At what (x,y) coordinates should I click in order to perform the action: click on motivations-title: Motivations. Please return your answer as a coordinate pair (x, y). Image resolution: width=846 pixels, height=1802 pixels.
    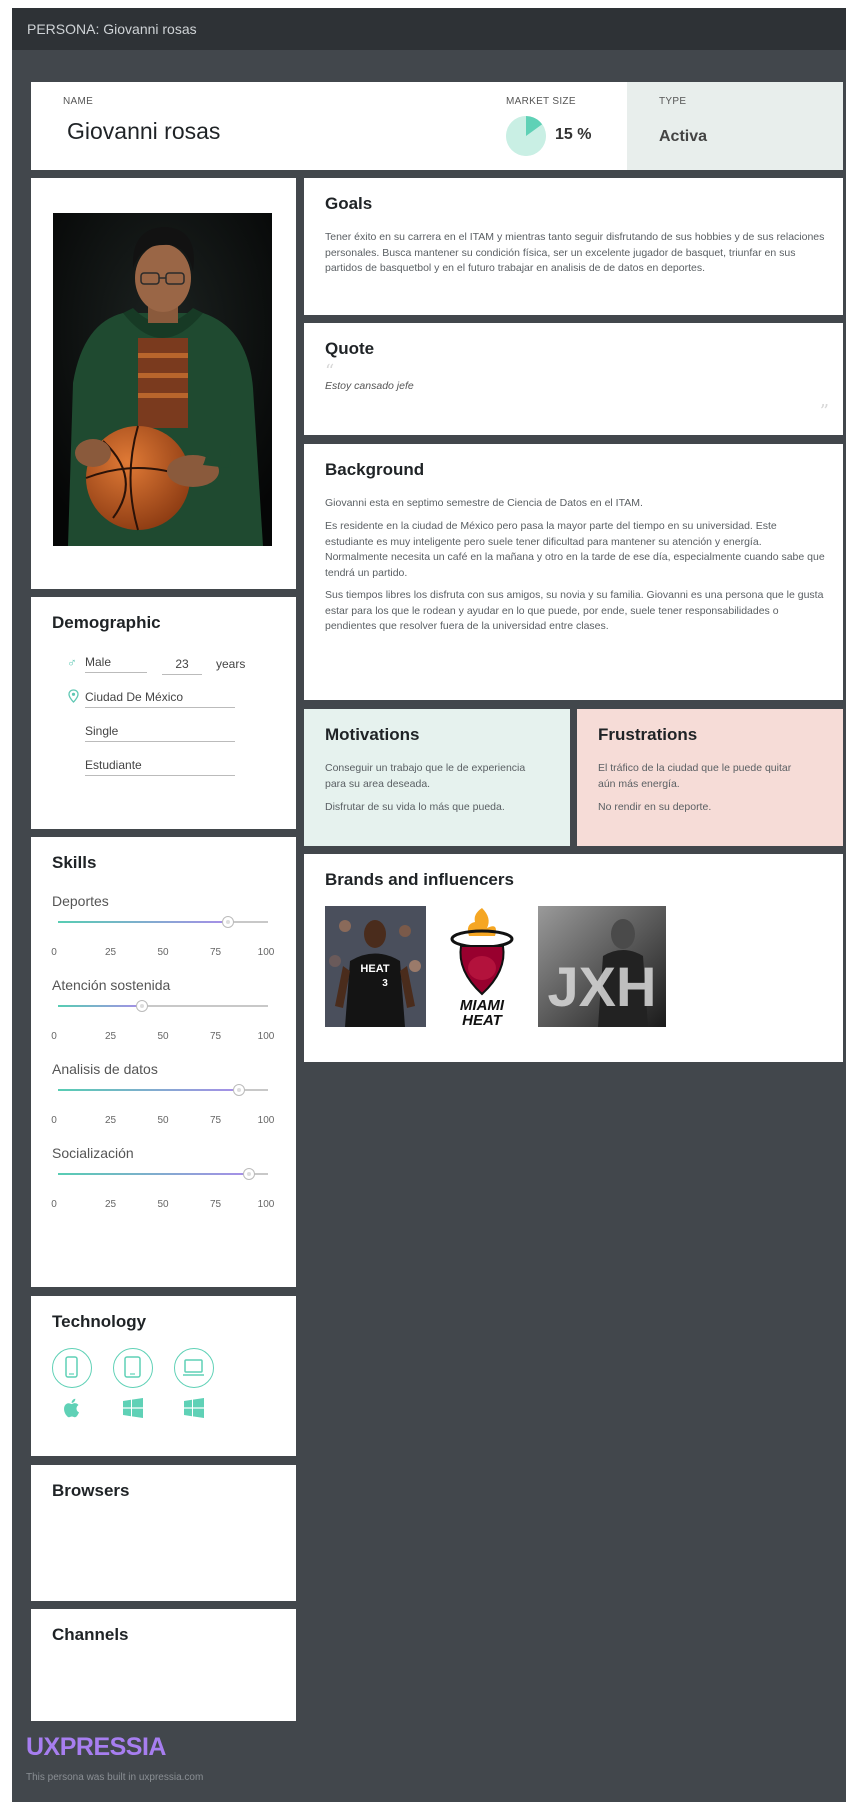
    Looking at the image, I should click on (372, 734).